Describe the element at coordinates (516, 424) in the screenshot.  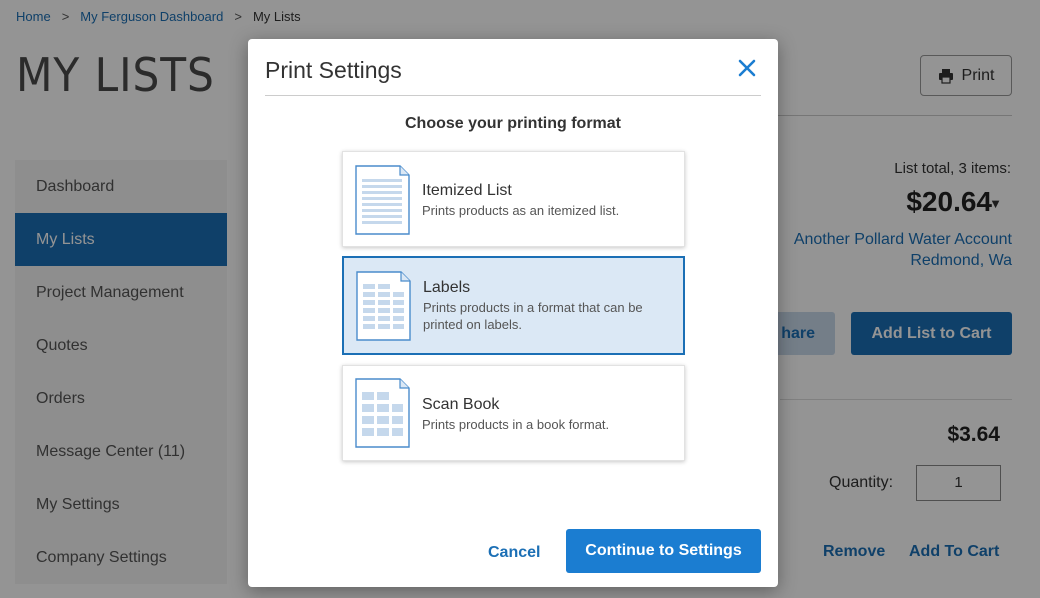
I see `option-description: Prints products in a book format.` at that location.